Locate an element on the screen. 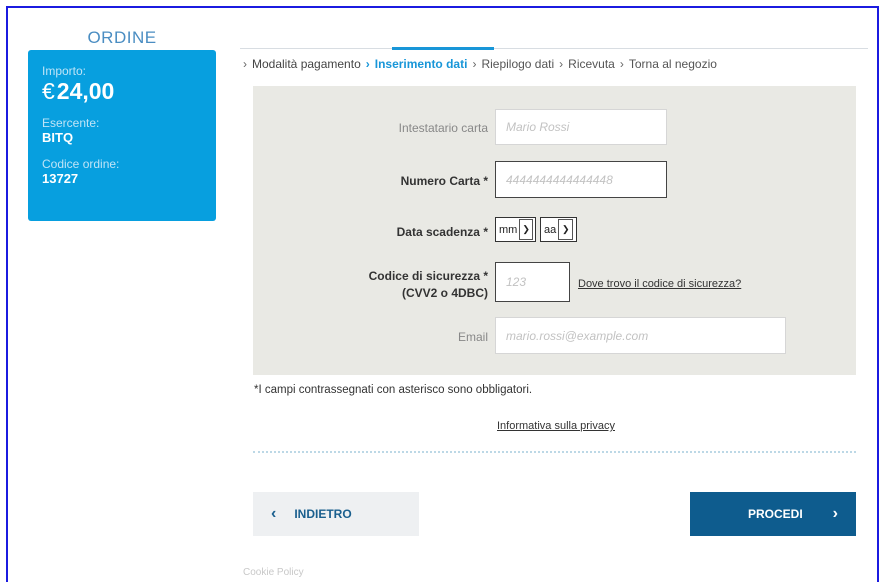 The image size is (885, 582). active-step-indicator is located at coordinates (443, 48).